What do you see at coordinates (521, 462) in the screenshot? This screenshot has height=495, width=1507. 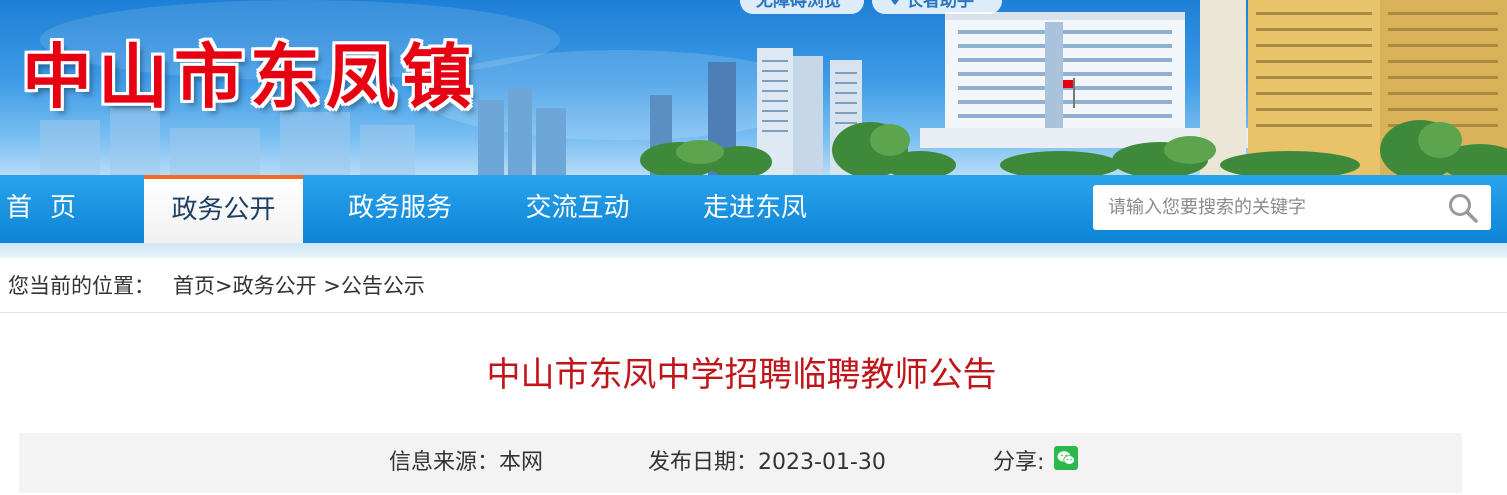 I see `source-value: 本网` at bounding box center [521, 462].